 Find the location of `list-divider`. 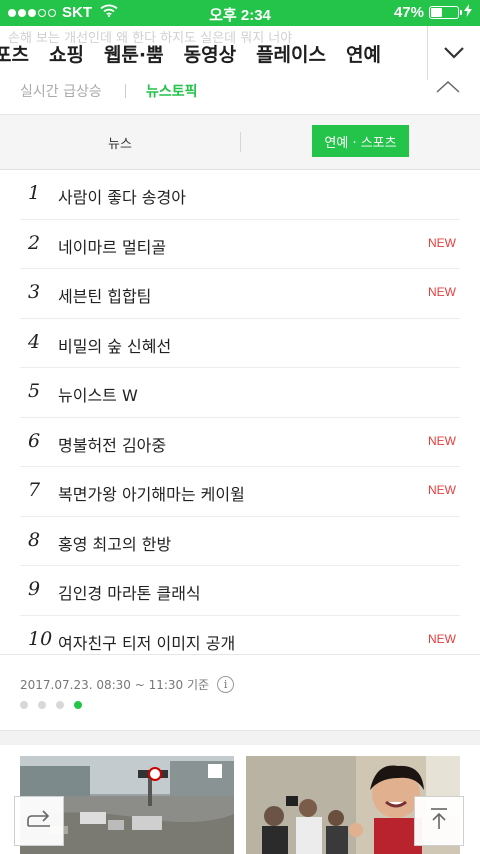

list-divider is located at coordinates (240, 654).